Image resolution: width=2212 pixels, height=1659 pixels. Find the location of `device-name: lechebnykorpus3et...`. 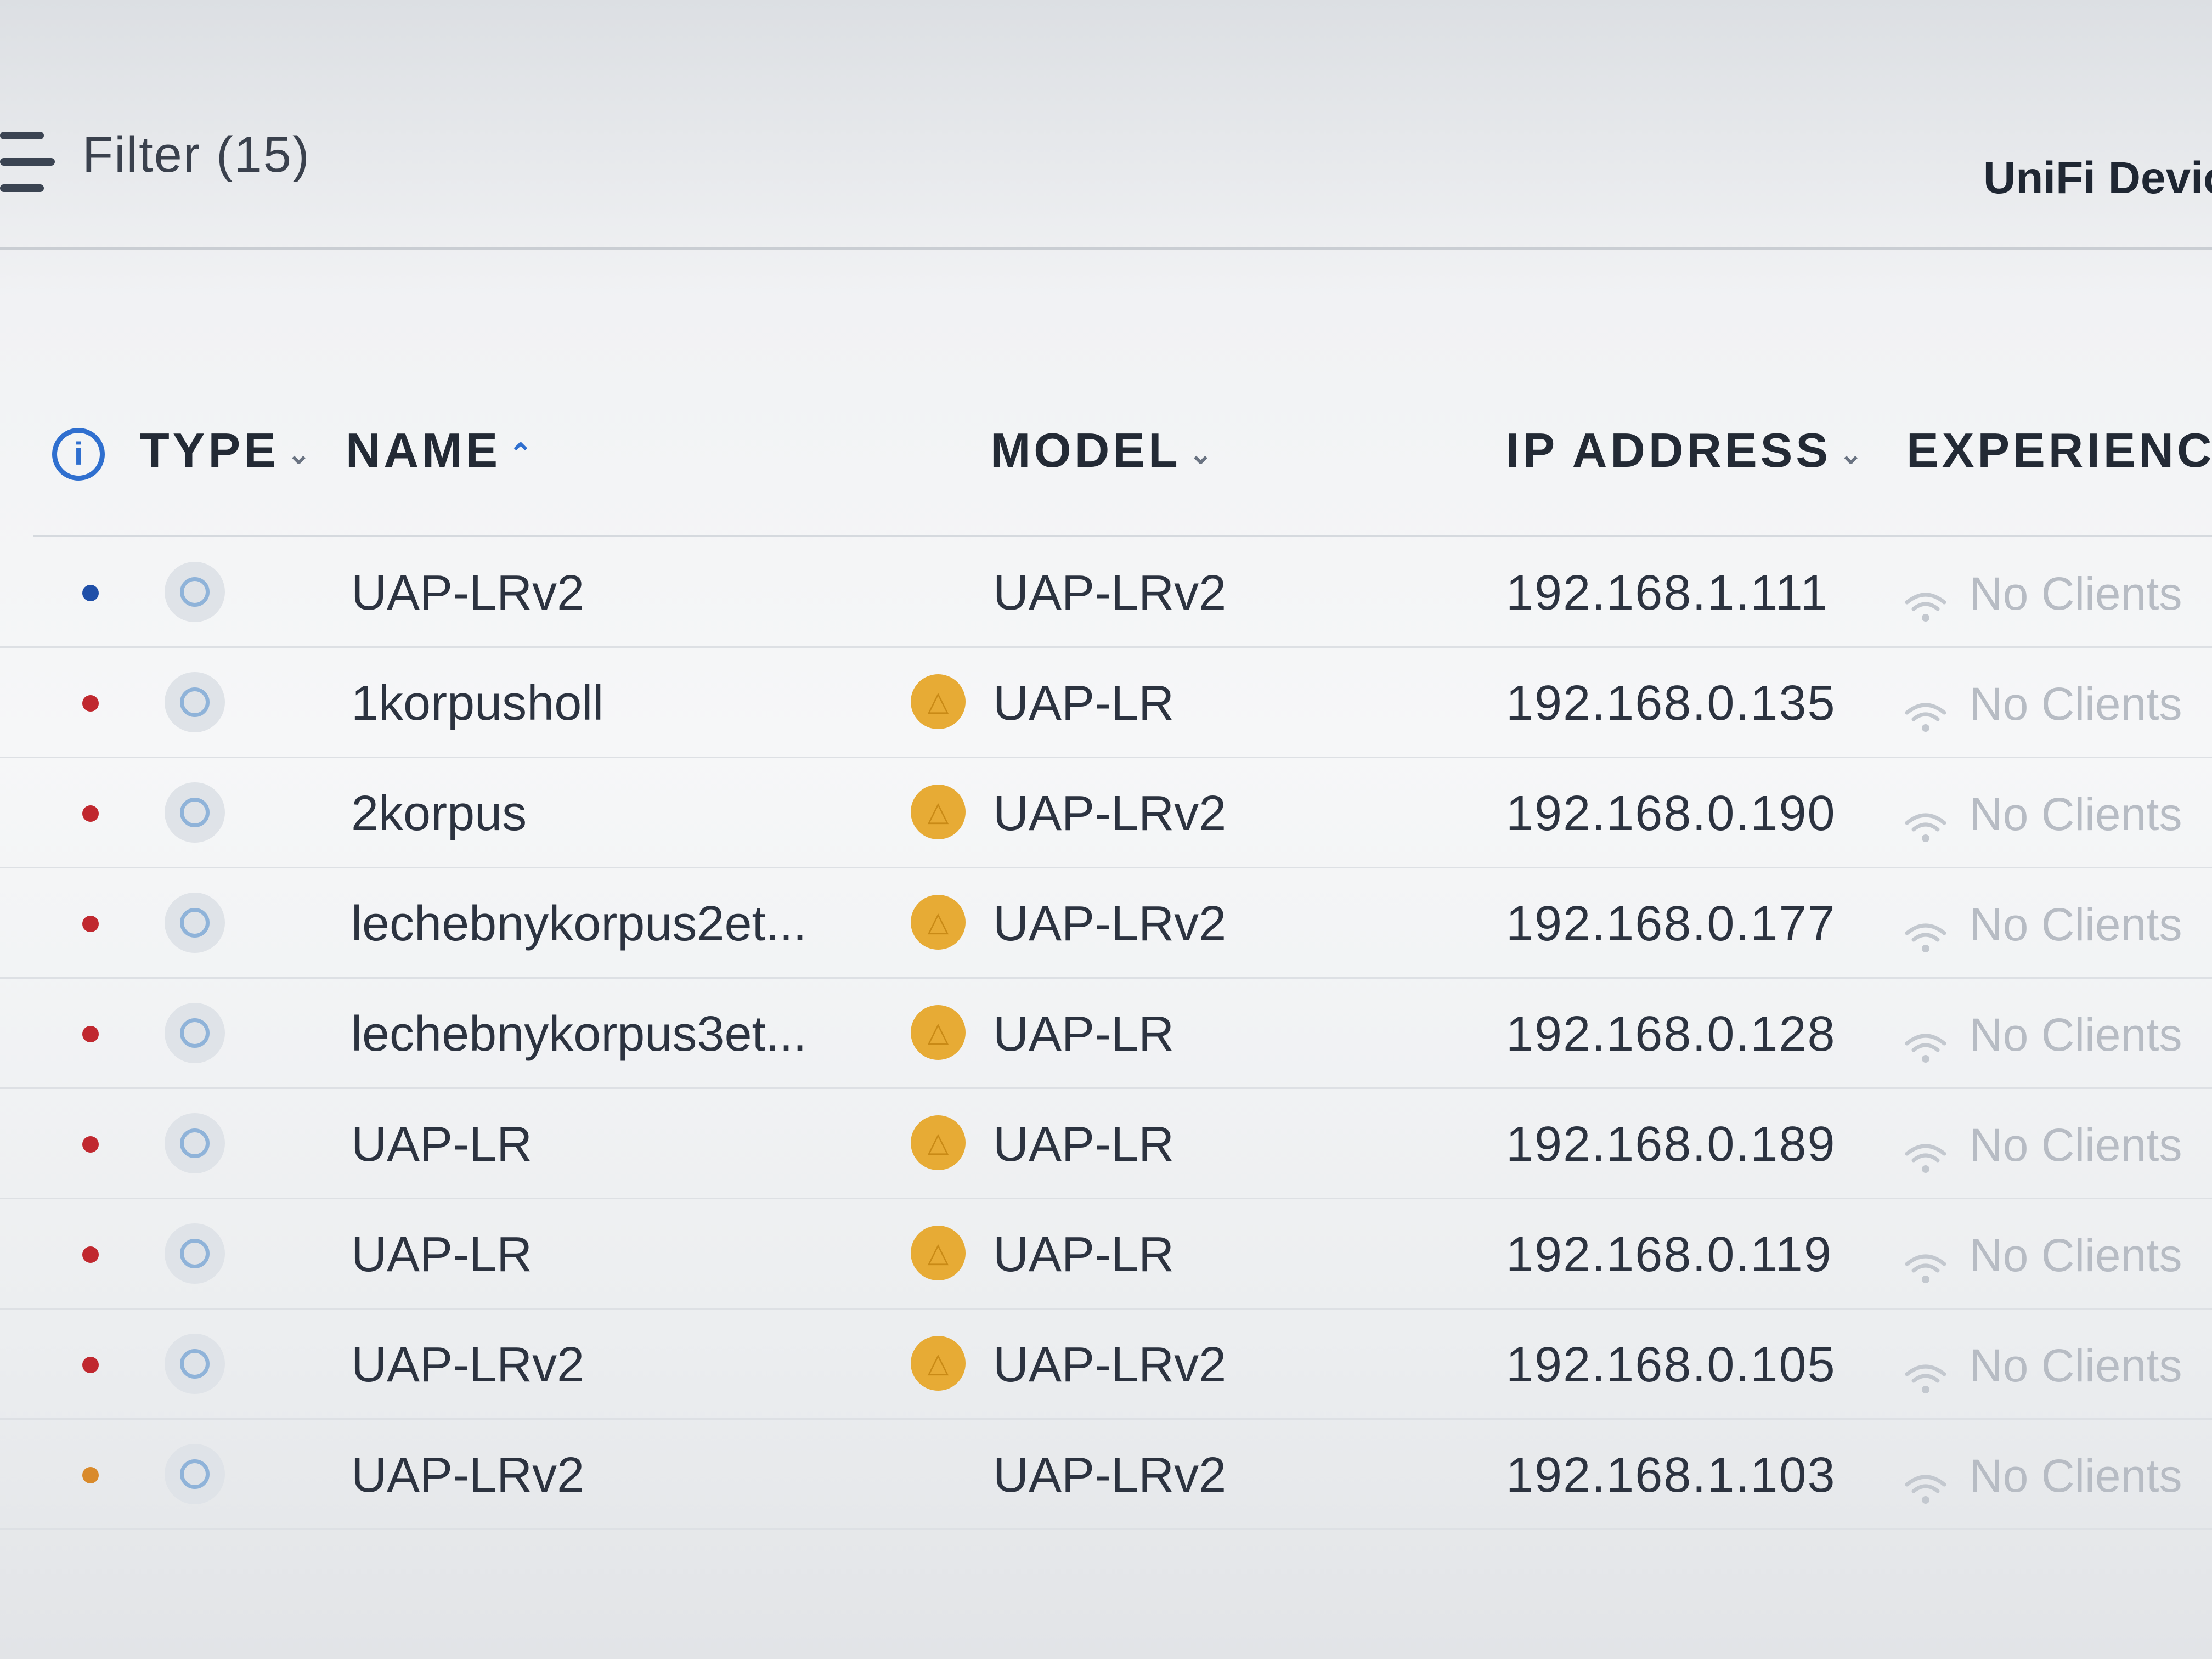

device-name: lechebnykorpus3et... is located at coordinates (579, 1034).